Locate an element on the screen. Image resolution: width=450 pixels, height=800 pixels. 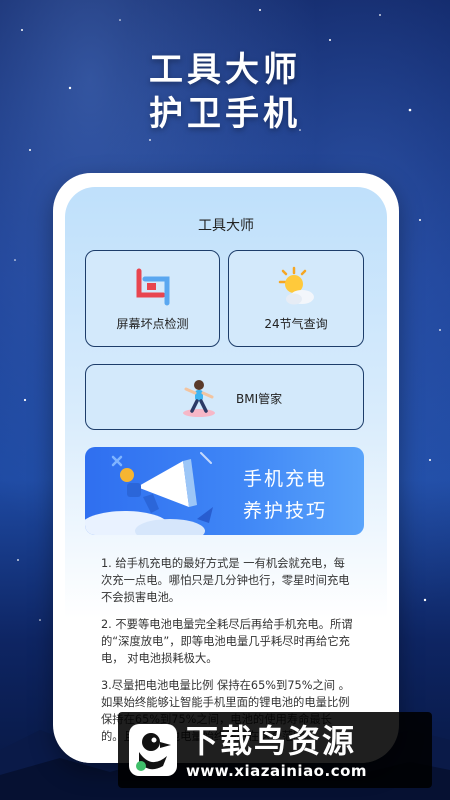
watermark-brand: 下载鸟资源 is located at coordinates (271, 741).